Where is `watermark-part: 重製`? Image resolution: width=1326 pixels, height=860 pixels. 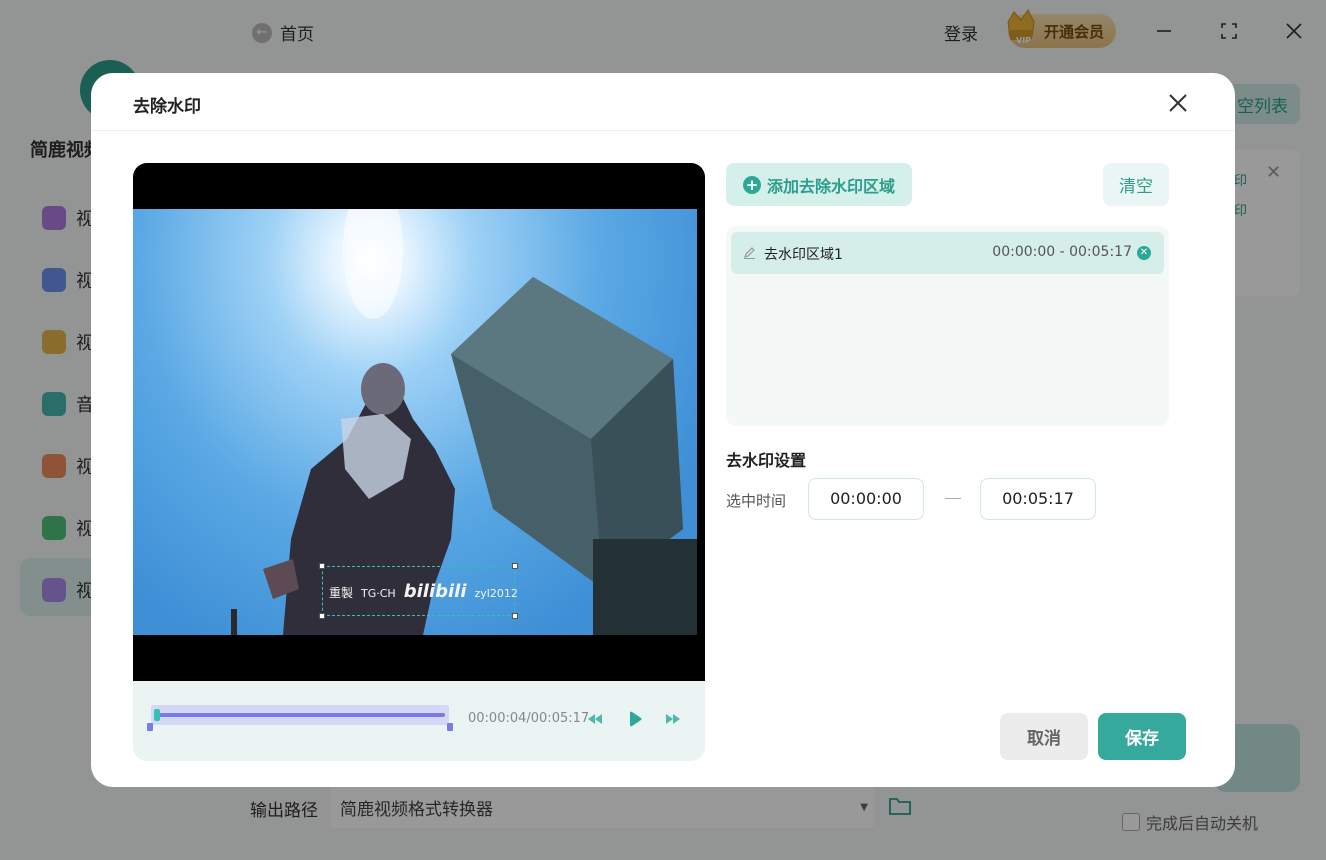 watermark-part: 重製 is located at coordinates (341, 593).